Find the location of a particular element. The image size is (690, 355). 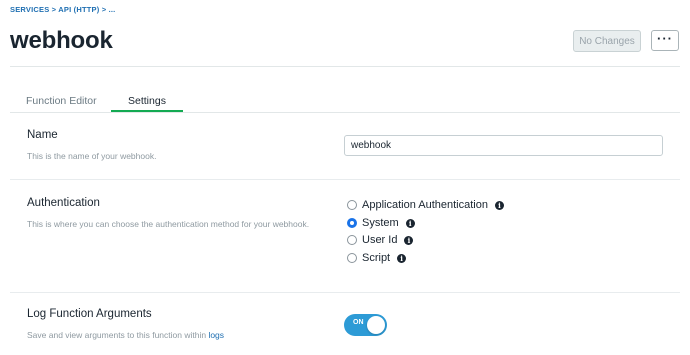

toggle-knob is located at coordinates (376, 325).